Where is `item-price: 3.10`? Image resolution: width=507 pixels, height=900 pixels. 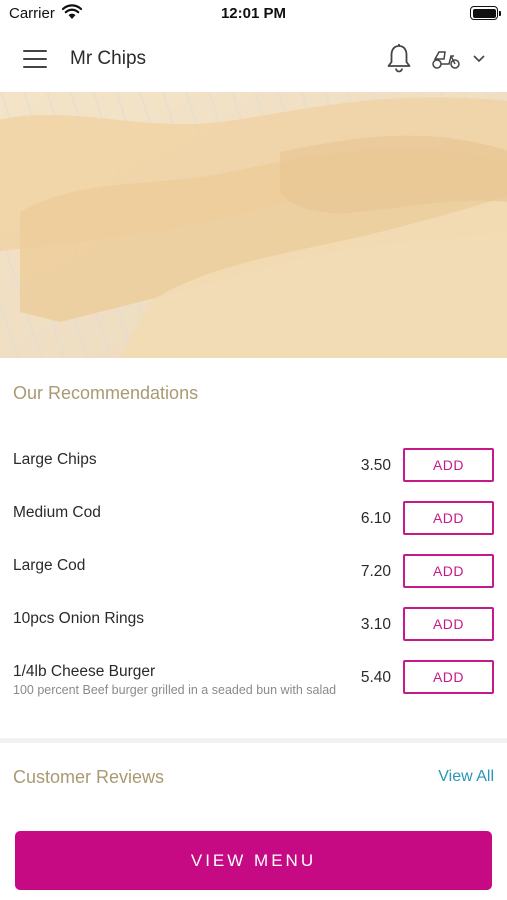
item-price: 3.10 is located at coordinates (375, 624).